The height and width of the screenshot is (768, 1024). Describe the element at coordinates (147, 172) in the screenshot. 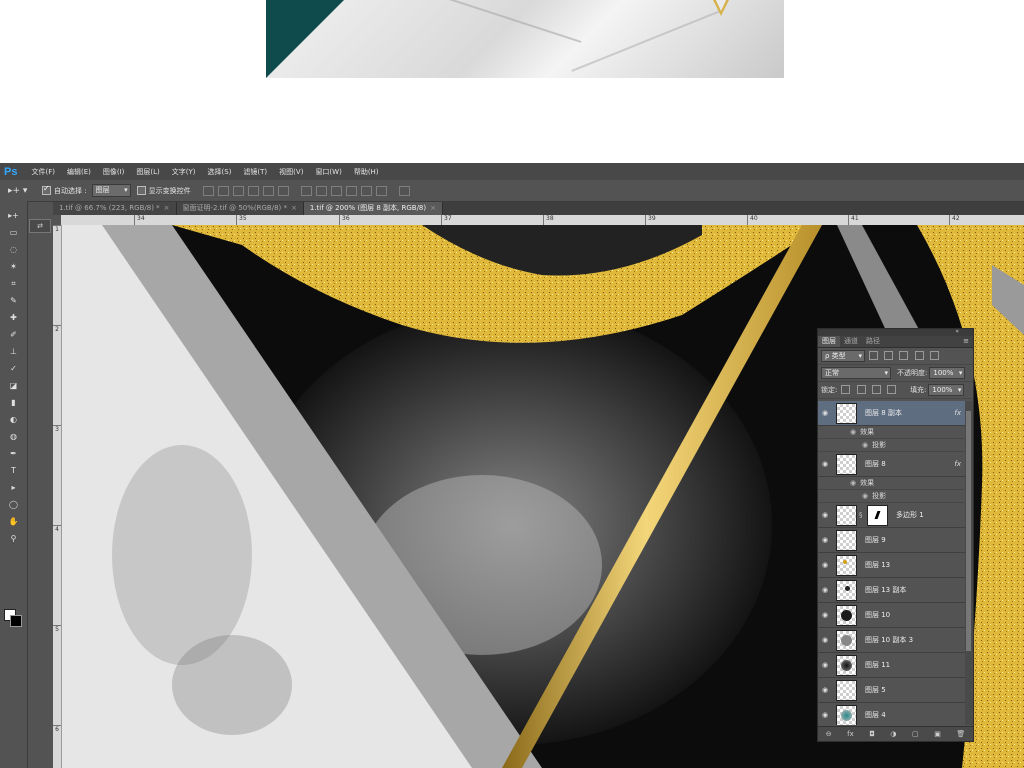

I see `menu-layer: 图层(L)` at that location.